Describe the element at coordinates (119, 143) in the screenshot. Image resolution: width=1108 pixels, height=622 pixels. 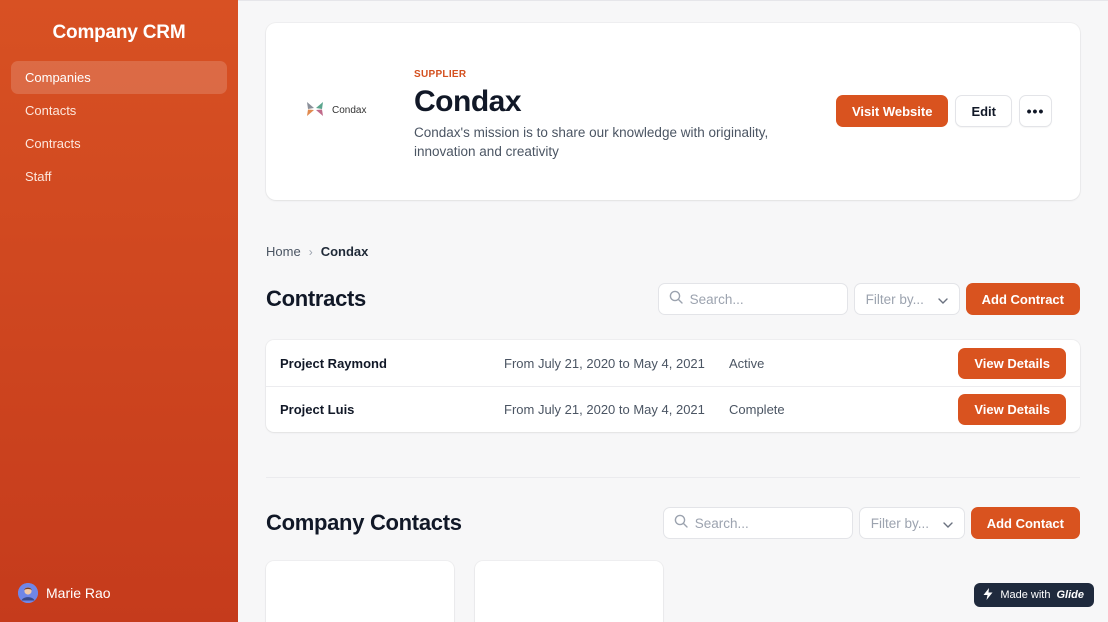
I see `sidebar-item-contracts: Contracts` at that location.